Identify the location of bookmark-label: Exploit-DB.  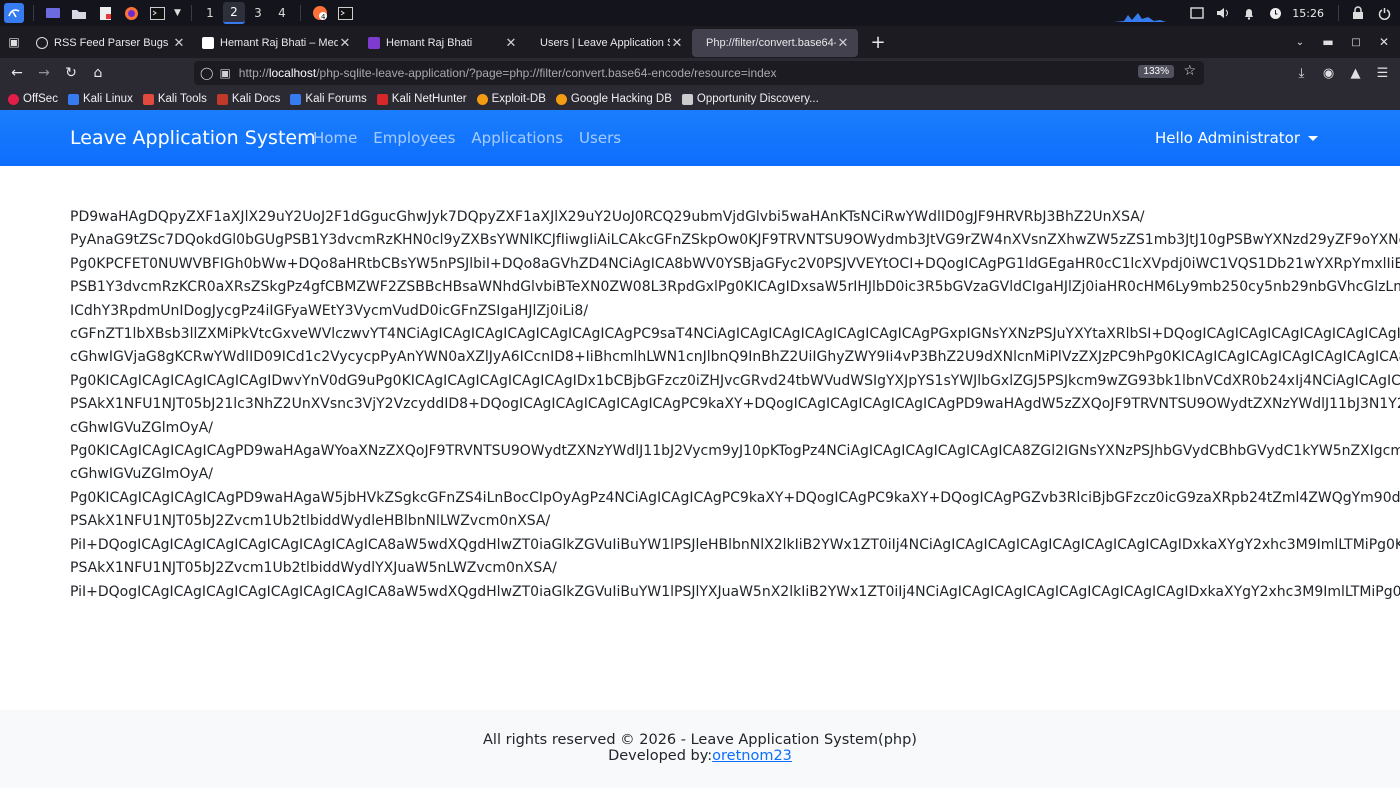
(518, 99).